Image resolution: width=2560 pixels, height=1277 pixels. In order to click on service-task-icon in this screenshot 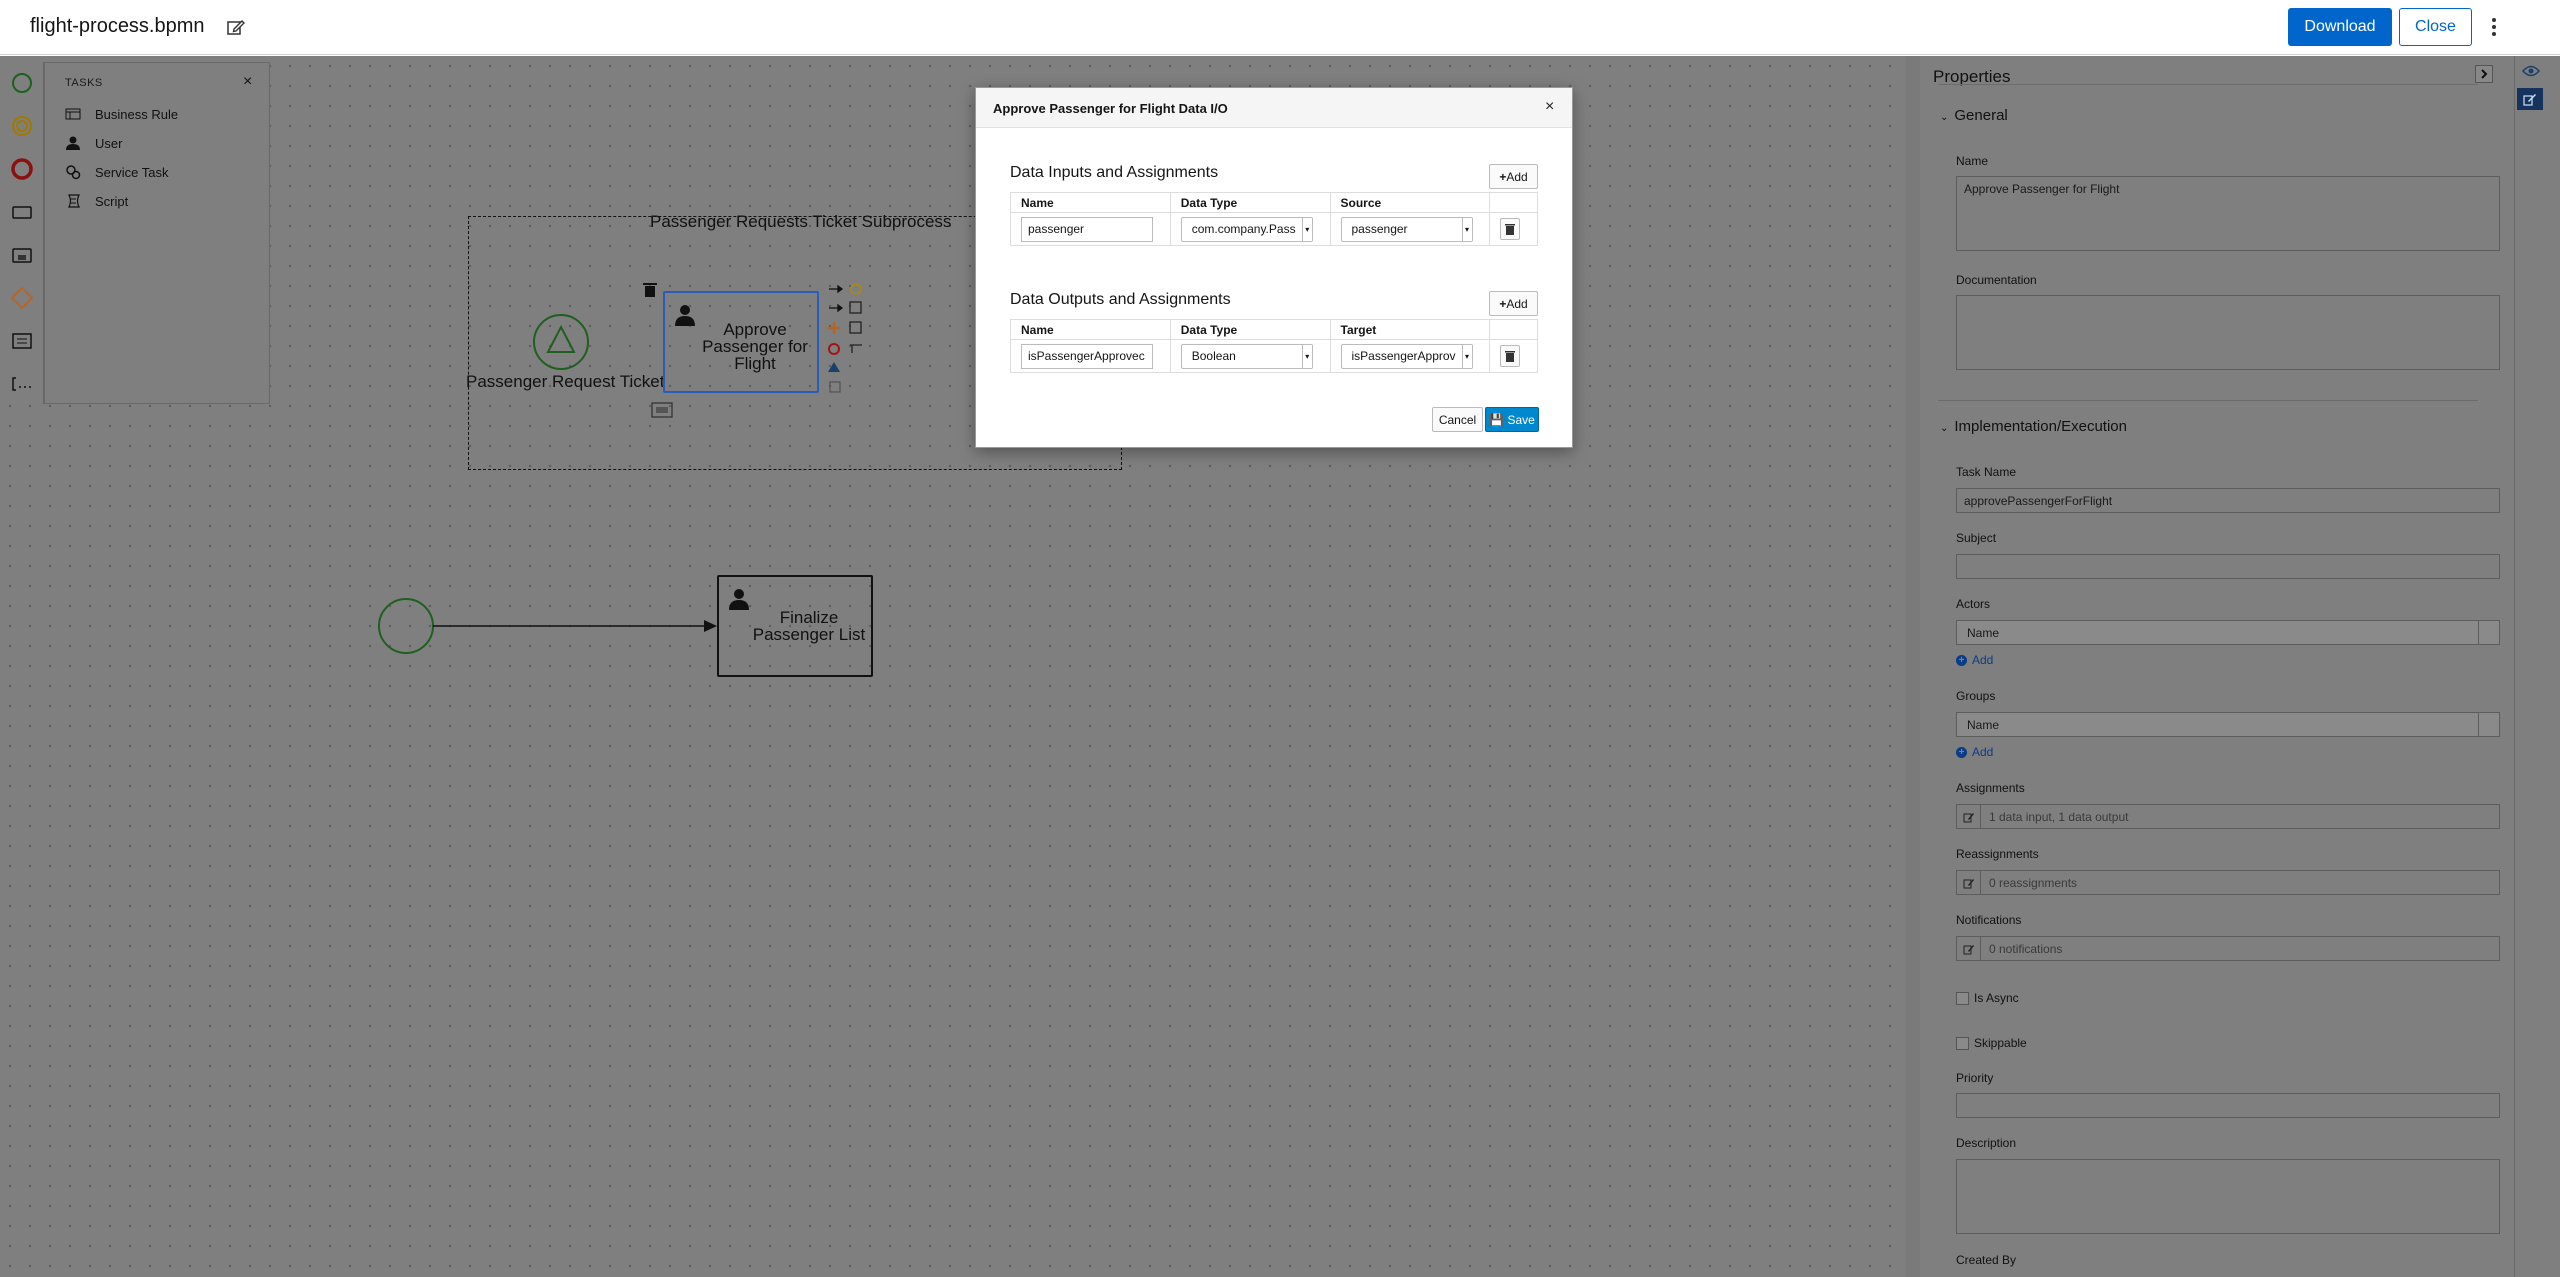, I will do `click(73, 172)`.